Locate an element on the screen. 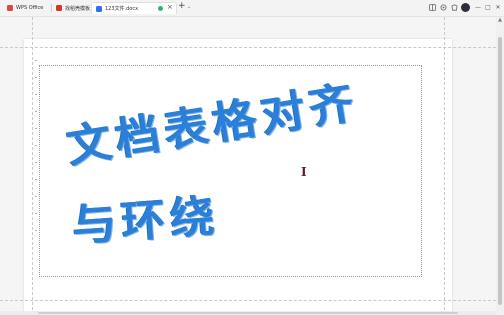  horizontal-scroll-thumb is located at coordinates (248, 313).